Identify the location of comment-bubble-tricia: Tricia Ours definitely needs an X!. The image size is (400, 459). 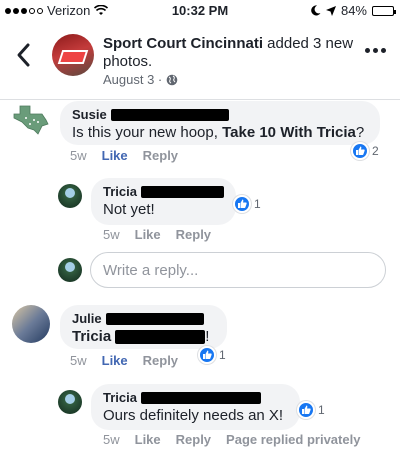
(195, 407).